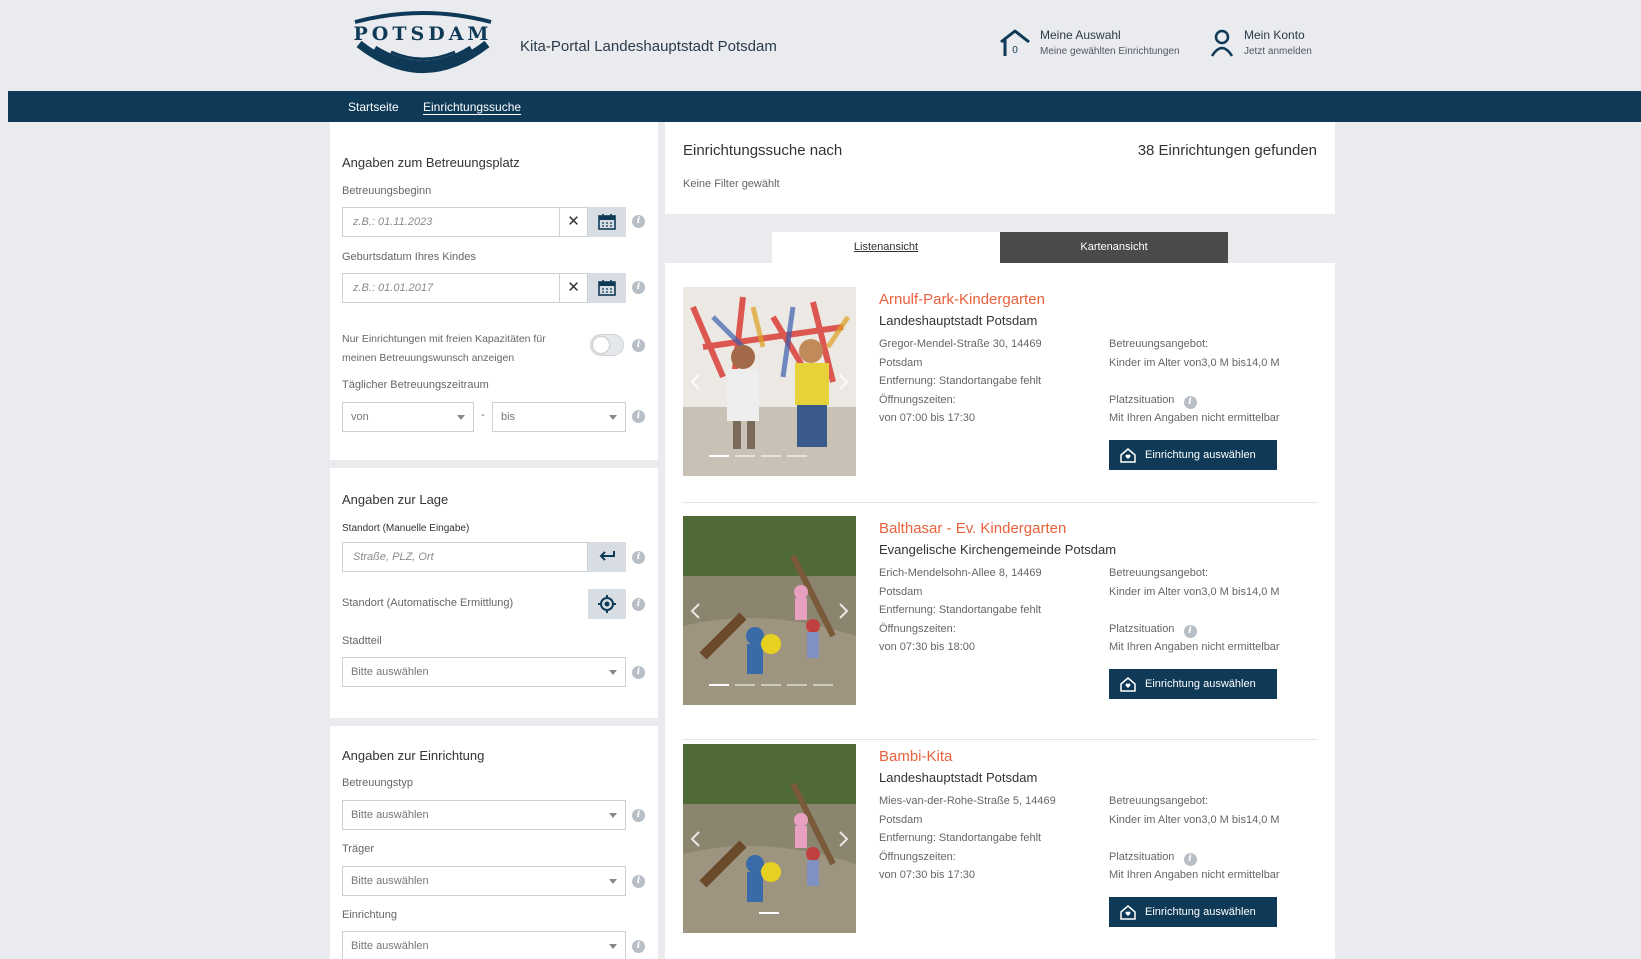  What do you see at coordinates (423, 48) in the screenshot?
I see `potsdam-logo: POTSDAM` at bounding box center [423, 48].